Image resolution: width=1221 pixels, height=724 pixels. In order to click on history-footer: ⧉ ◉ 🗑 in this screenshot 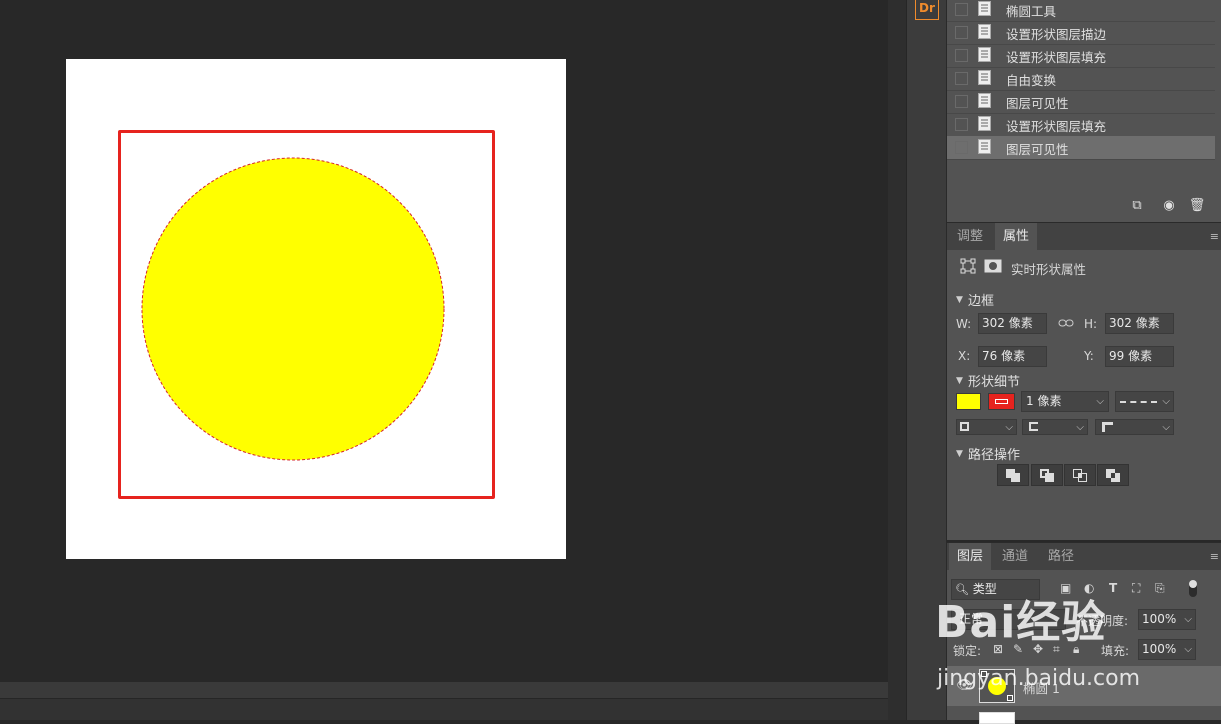, I will do `click(1084, 208)`.